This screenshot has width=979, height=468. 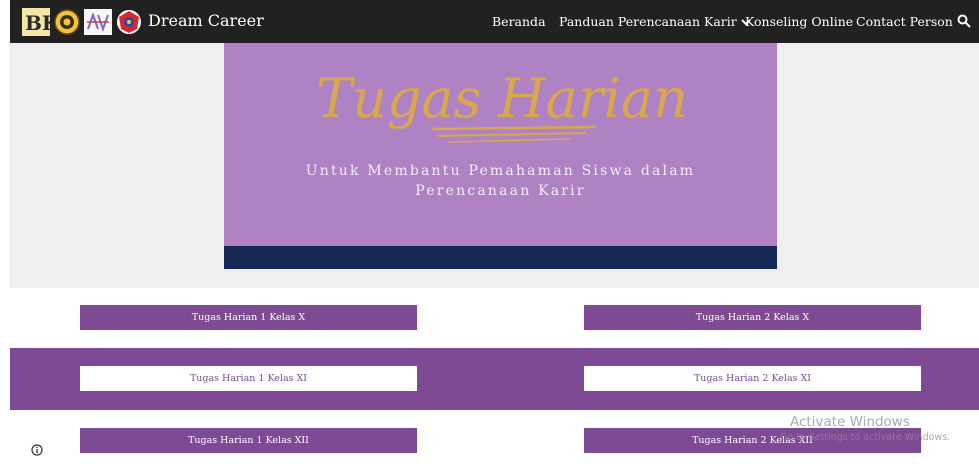 I want to click on garuda-emblem-logo, so click(x=67, y=22).